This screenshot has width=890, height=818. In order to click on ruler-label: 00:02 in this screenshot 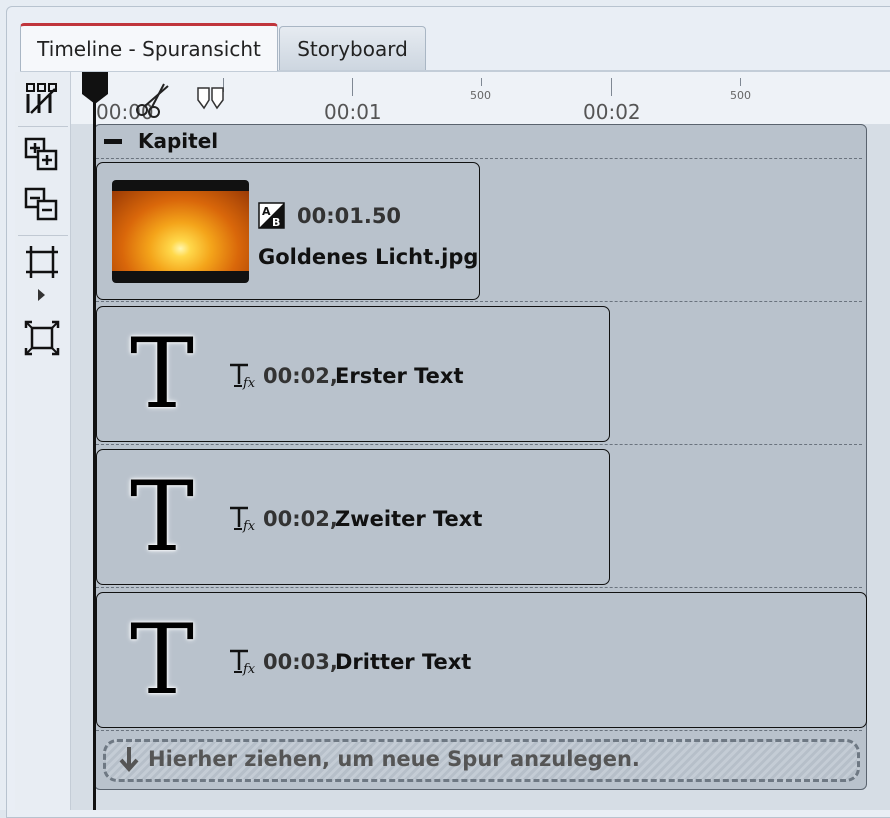, I will do `click(612, 112)`.